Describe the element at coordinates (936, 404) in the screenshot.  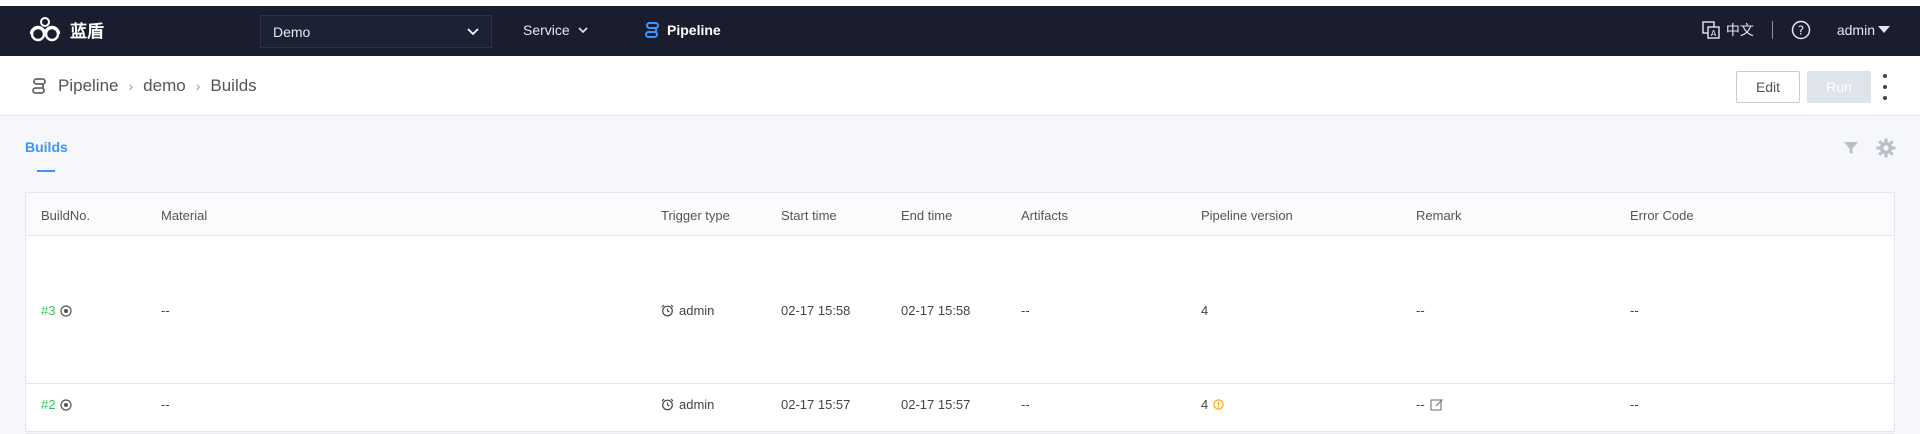
I see `end-time-cell: 02-17 15:57` at that location.